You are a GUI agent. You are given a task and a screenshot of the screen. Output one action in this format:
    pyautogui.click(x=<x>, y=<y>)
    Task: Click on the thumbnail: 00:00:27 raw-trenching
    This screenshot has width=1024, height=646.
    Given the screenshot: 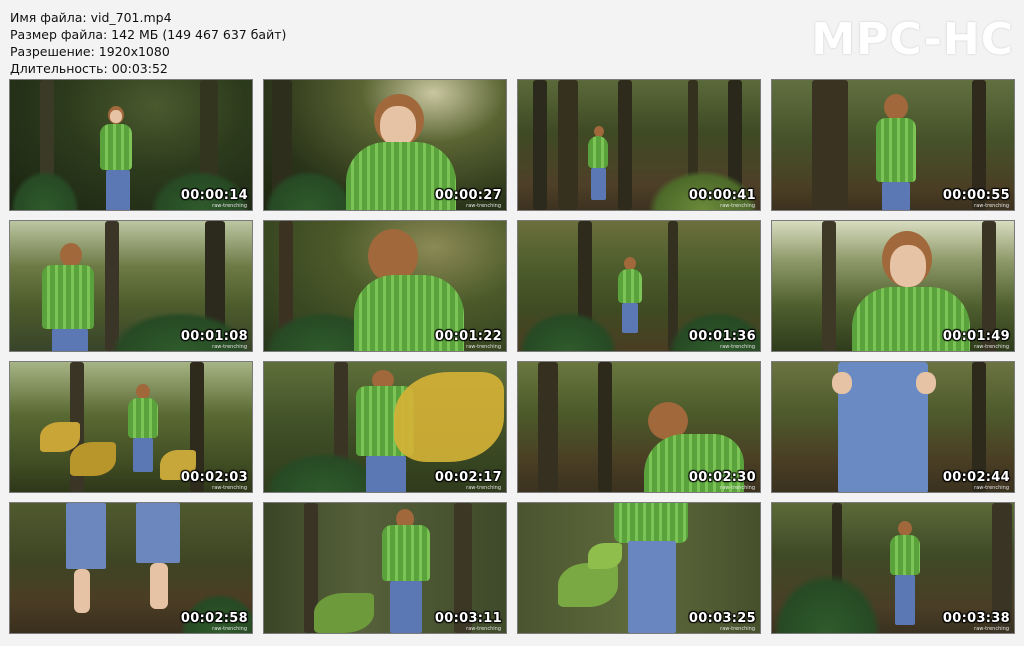 What is the action you would take?
    pyautogui.click(x=385, y=145)
    